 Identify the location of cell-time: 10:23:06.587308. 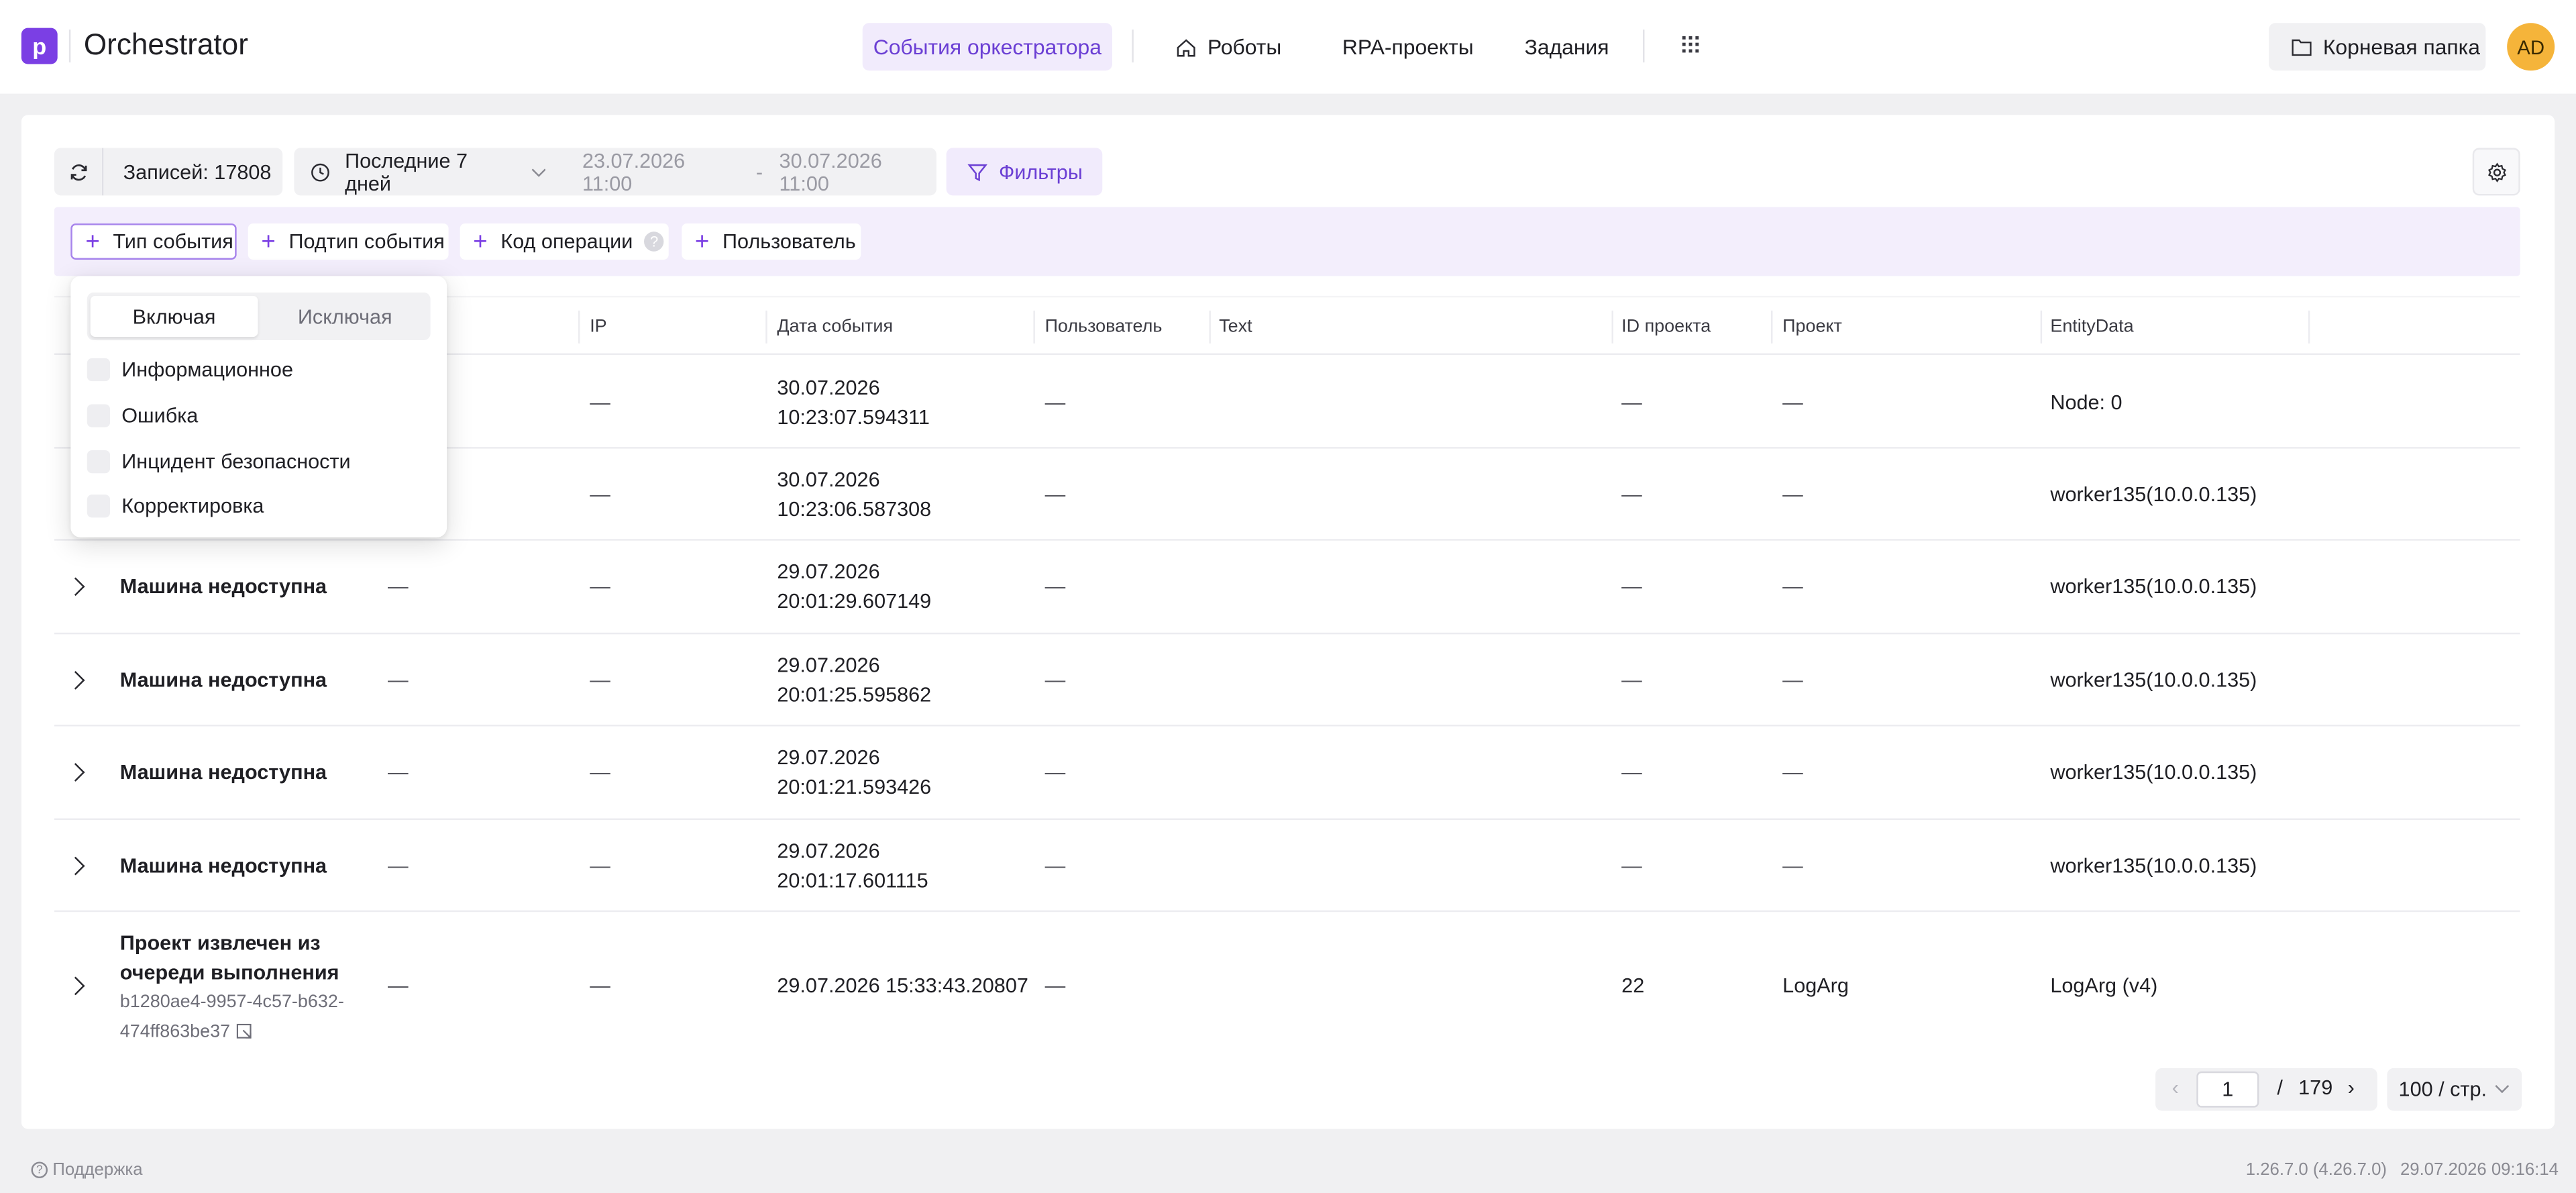
(854, 509).